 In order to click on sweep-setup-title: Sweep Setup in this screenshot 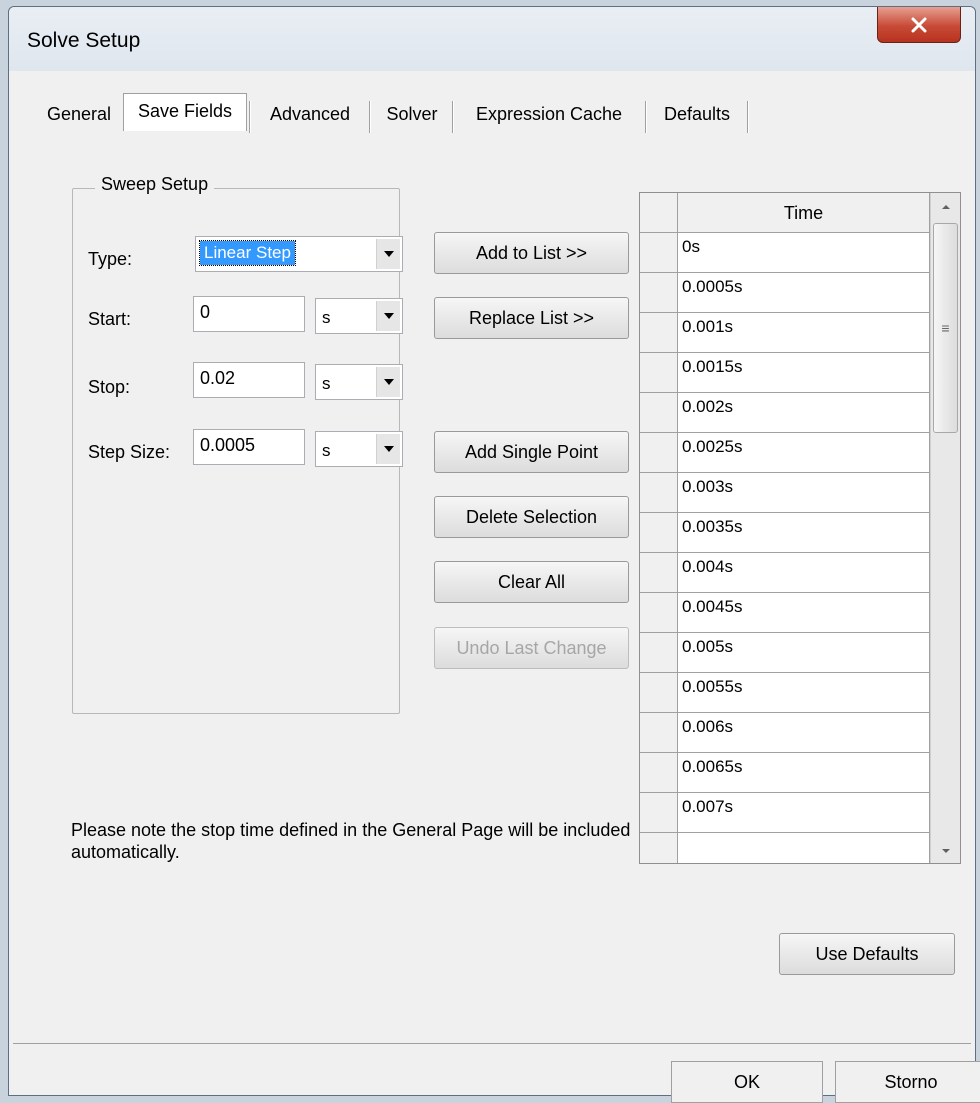, I will do `click(155, 184)`.